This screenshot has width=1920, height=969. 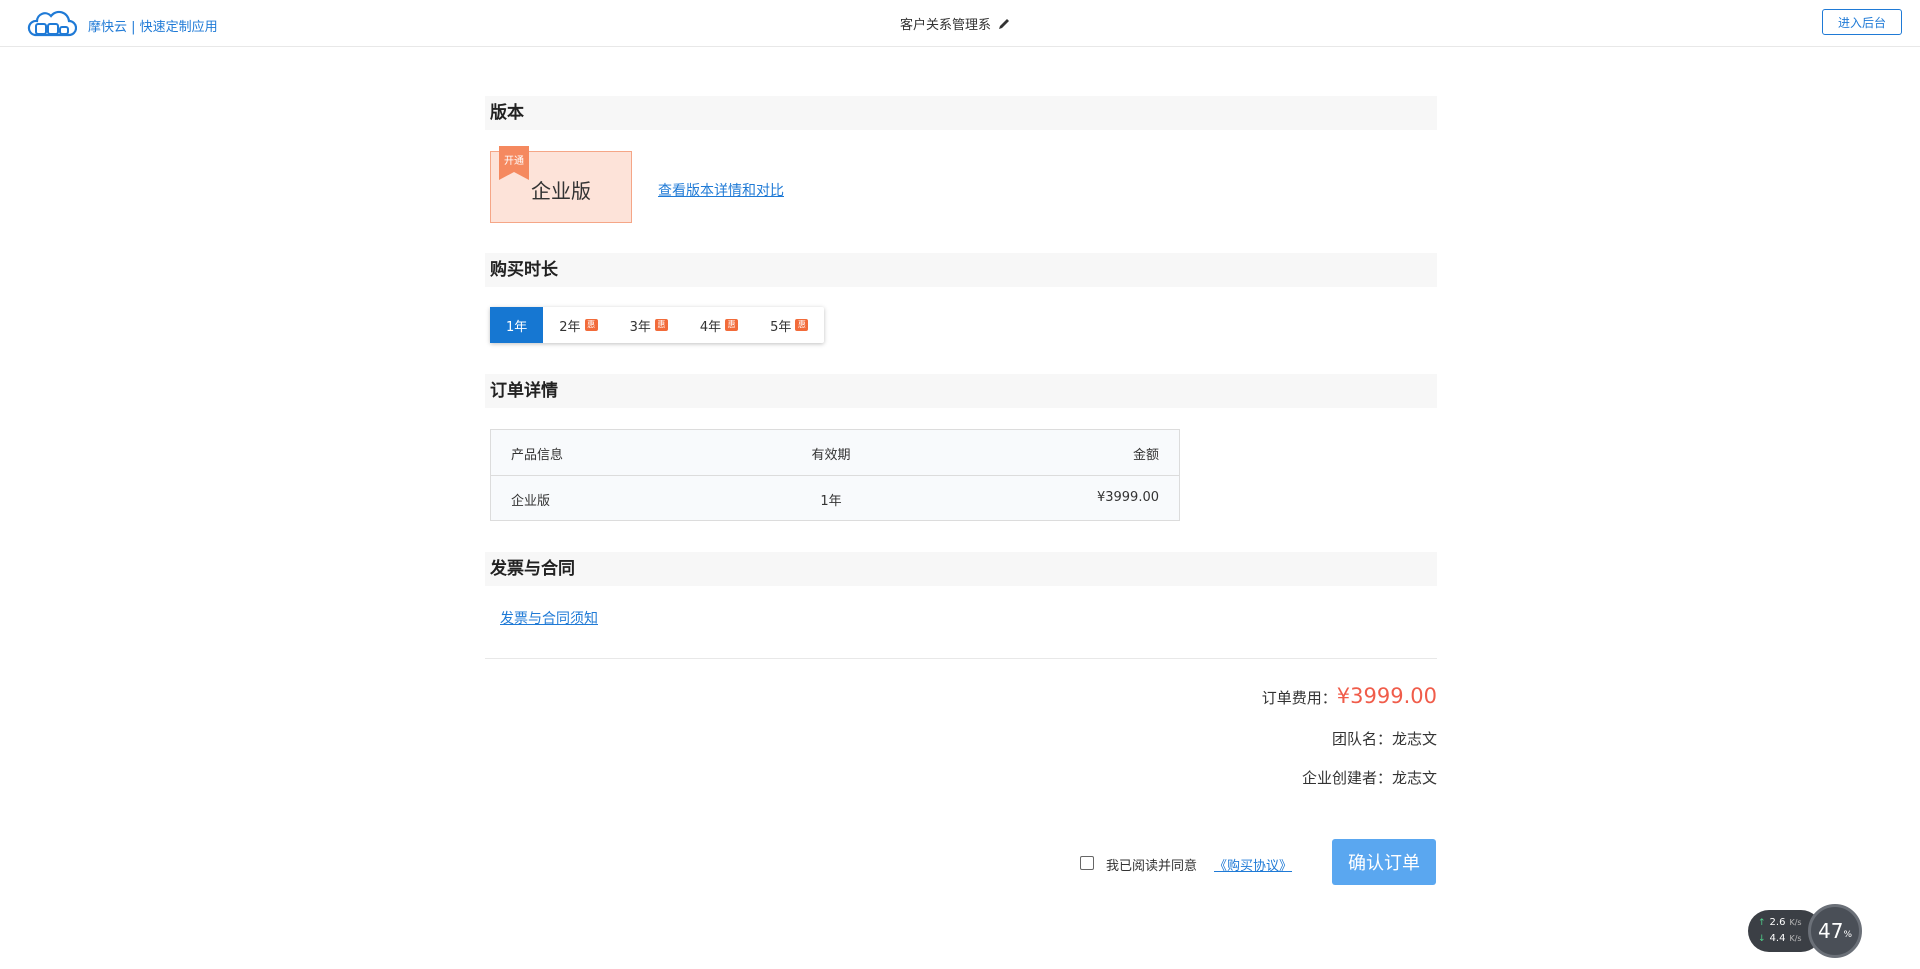 I want to click on table-header-cell: 有效期, so click(x=831, y=455).